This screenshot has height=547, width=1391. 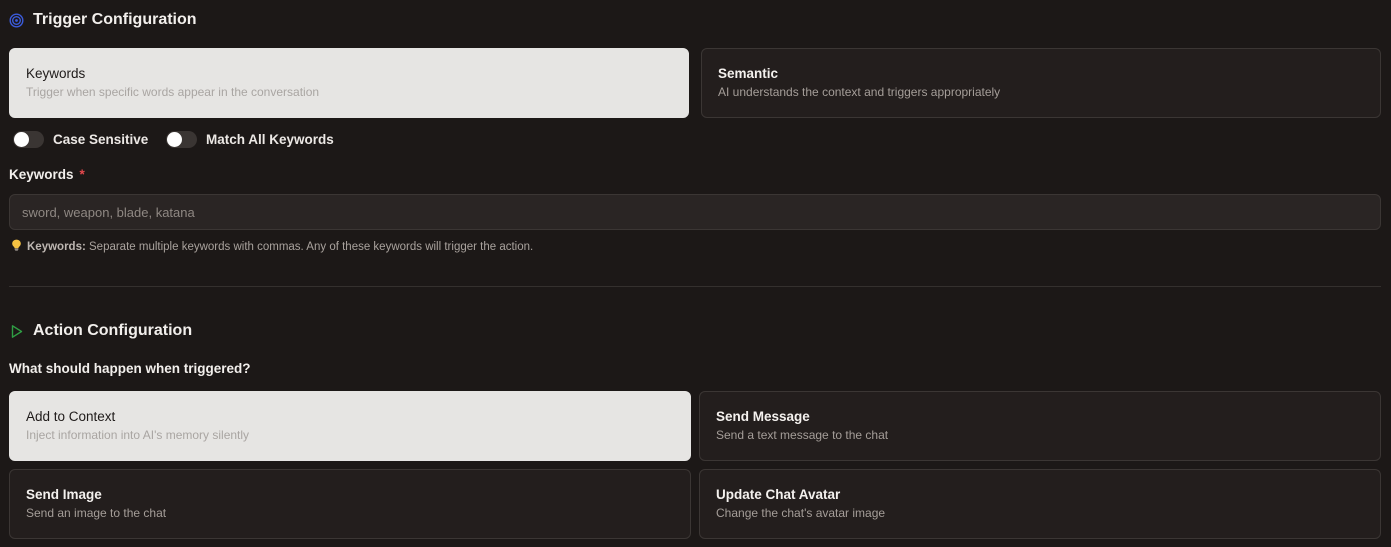 What do you see at coordinates (56, 246) in the screenshot?
I see `hint-strong-label: Keywords:` at bounding box center [56, 246].